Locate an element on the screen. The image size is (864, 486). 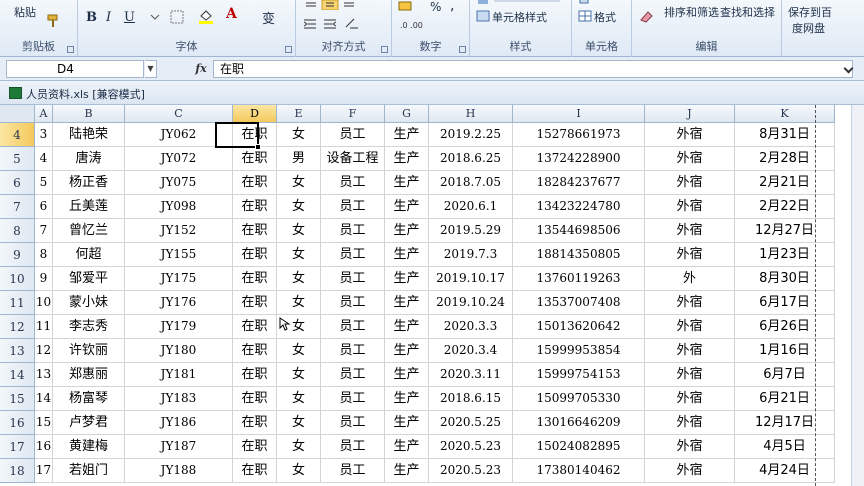
column-header-c: C is located at coordinates (179, 114).